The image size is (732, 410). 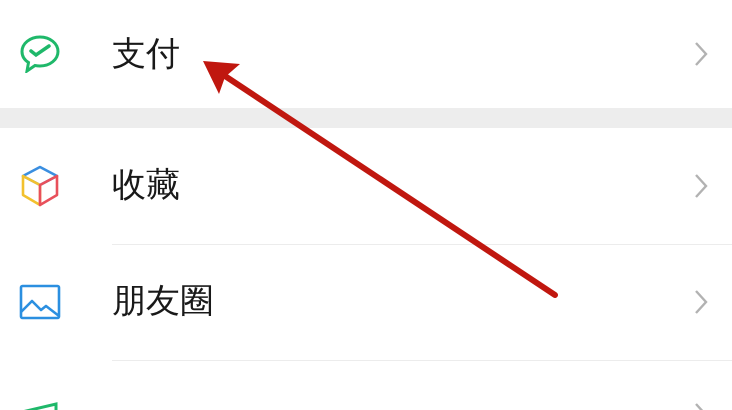 I want to click on menu-item-label: 支付, so click(x=403, y=54).